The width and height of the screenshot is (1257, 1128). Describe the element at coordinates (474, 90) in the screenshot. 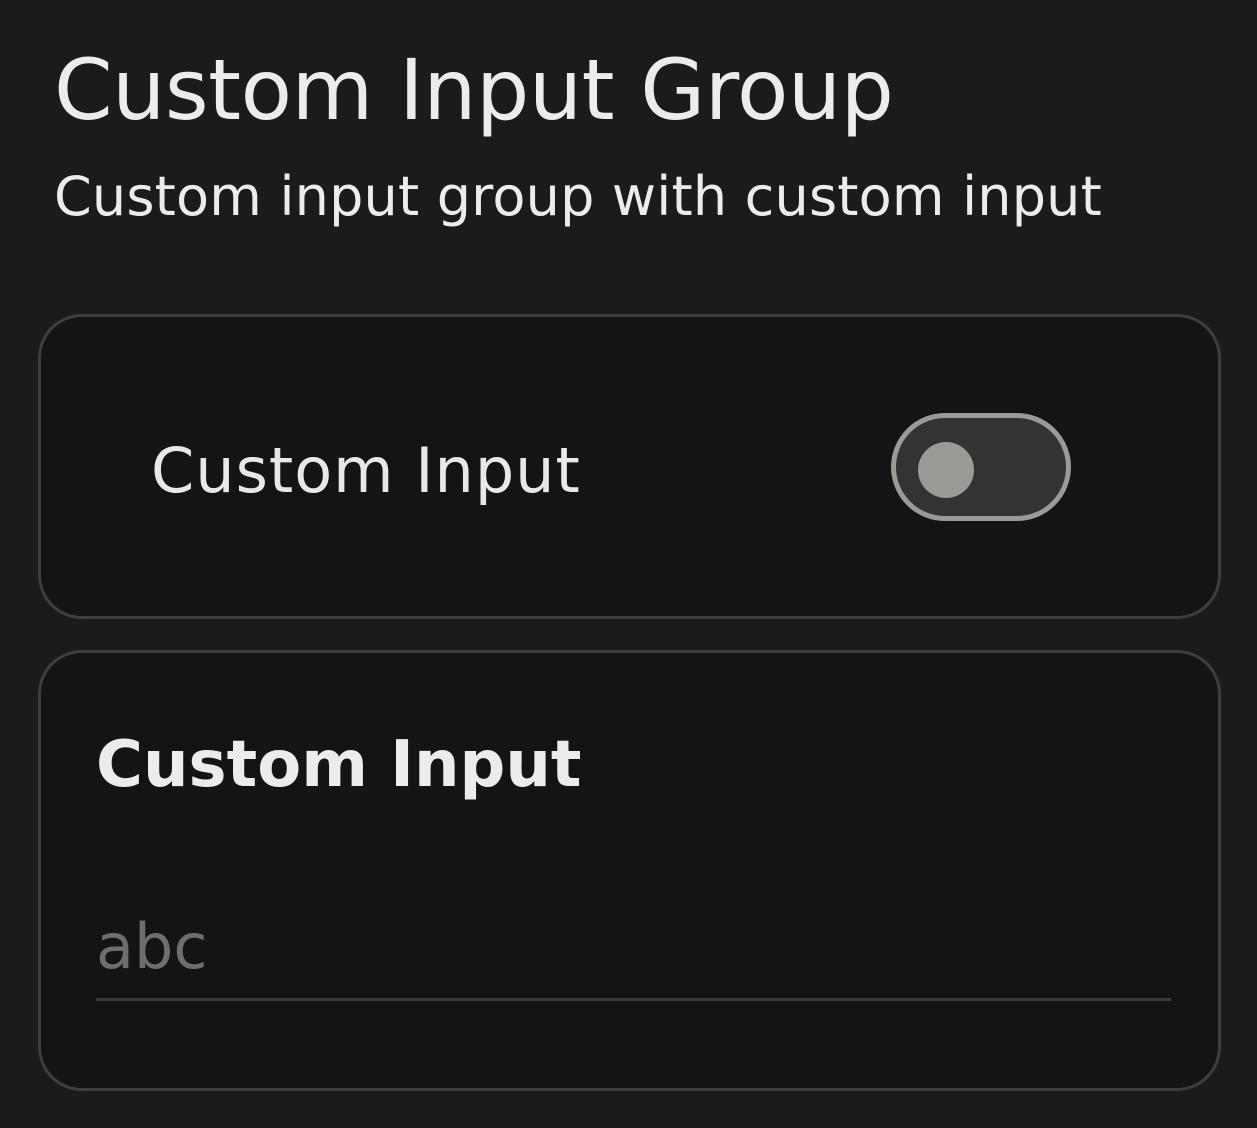

I see `page-title: Custom Input Group` at that location.